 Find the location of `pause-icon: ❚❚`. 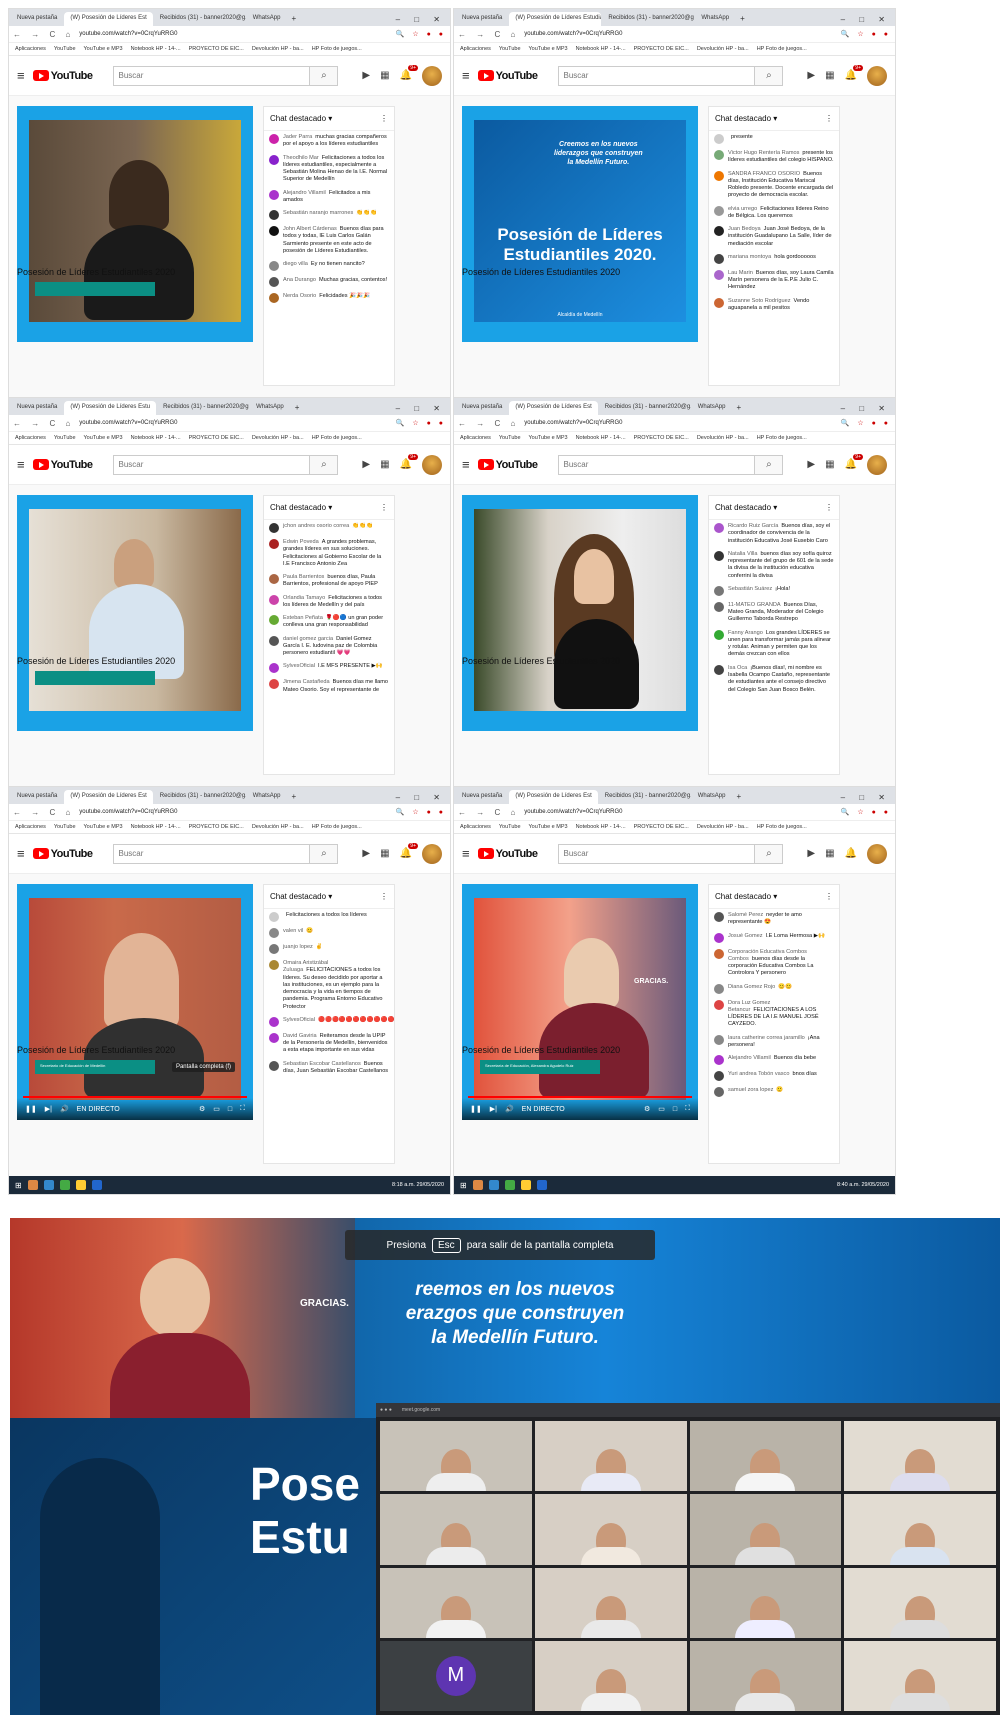

pause-icon: ❚❚ is located at coordinates (31, 1109).